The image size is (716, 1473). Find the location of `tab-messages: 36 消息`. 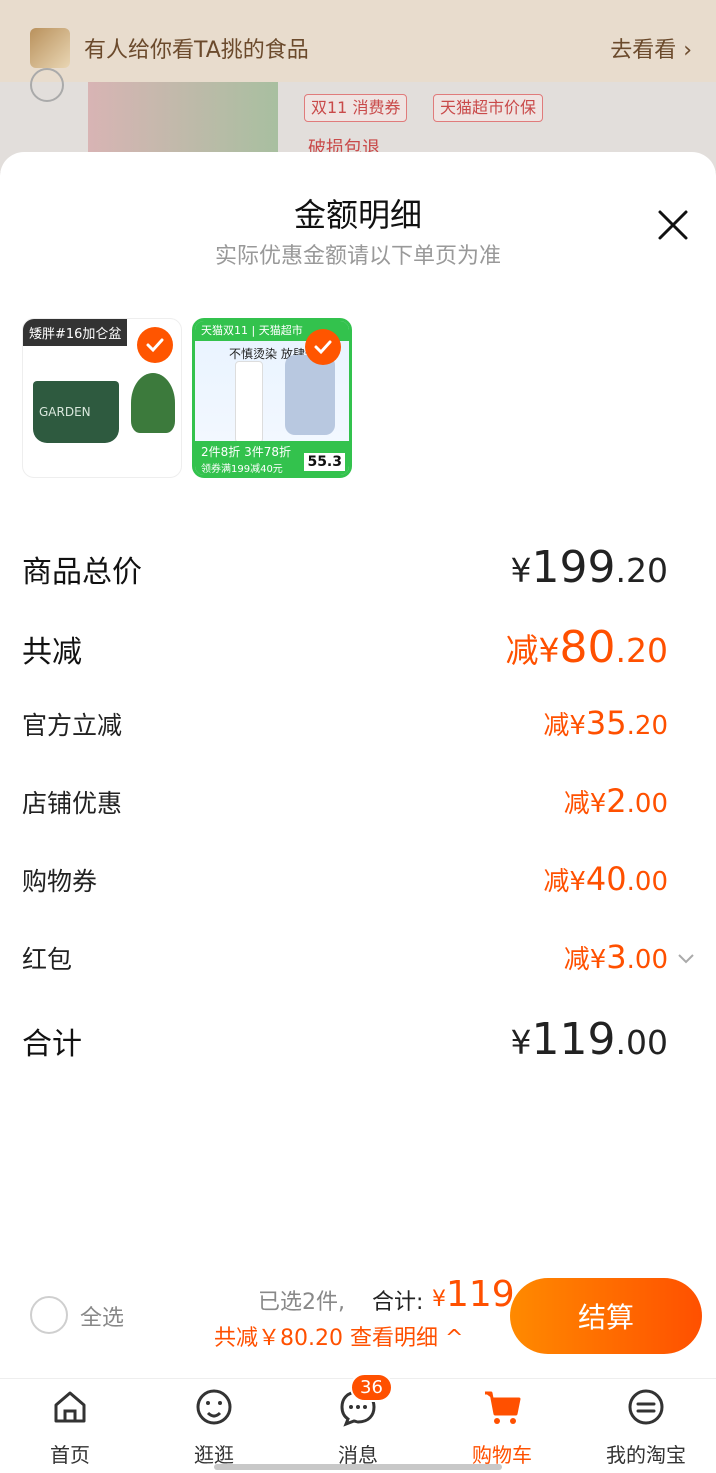

tab-messages: 36 消息 is located at coordinates (358, 1423).